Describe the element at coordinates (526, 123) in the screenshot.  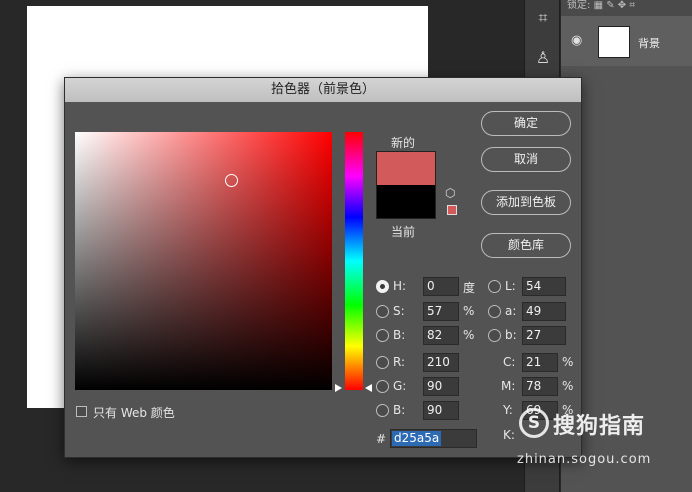
I see `ok-button: 确定` at that location.